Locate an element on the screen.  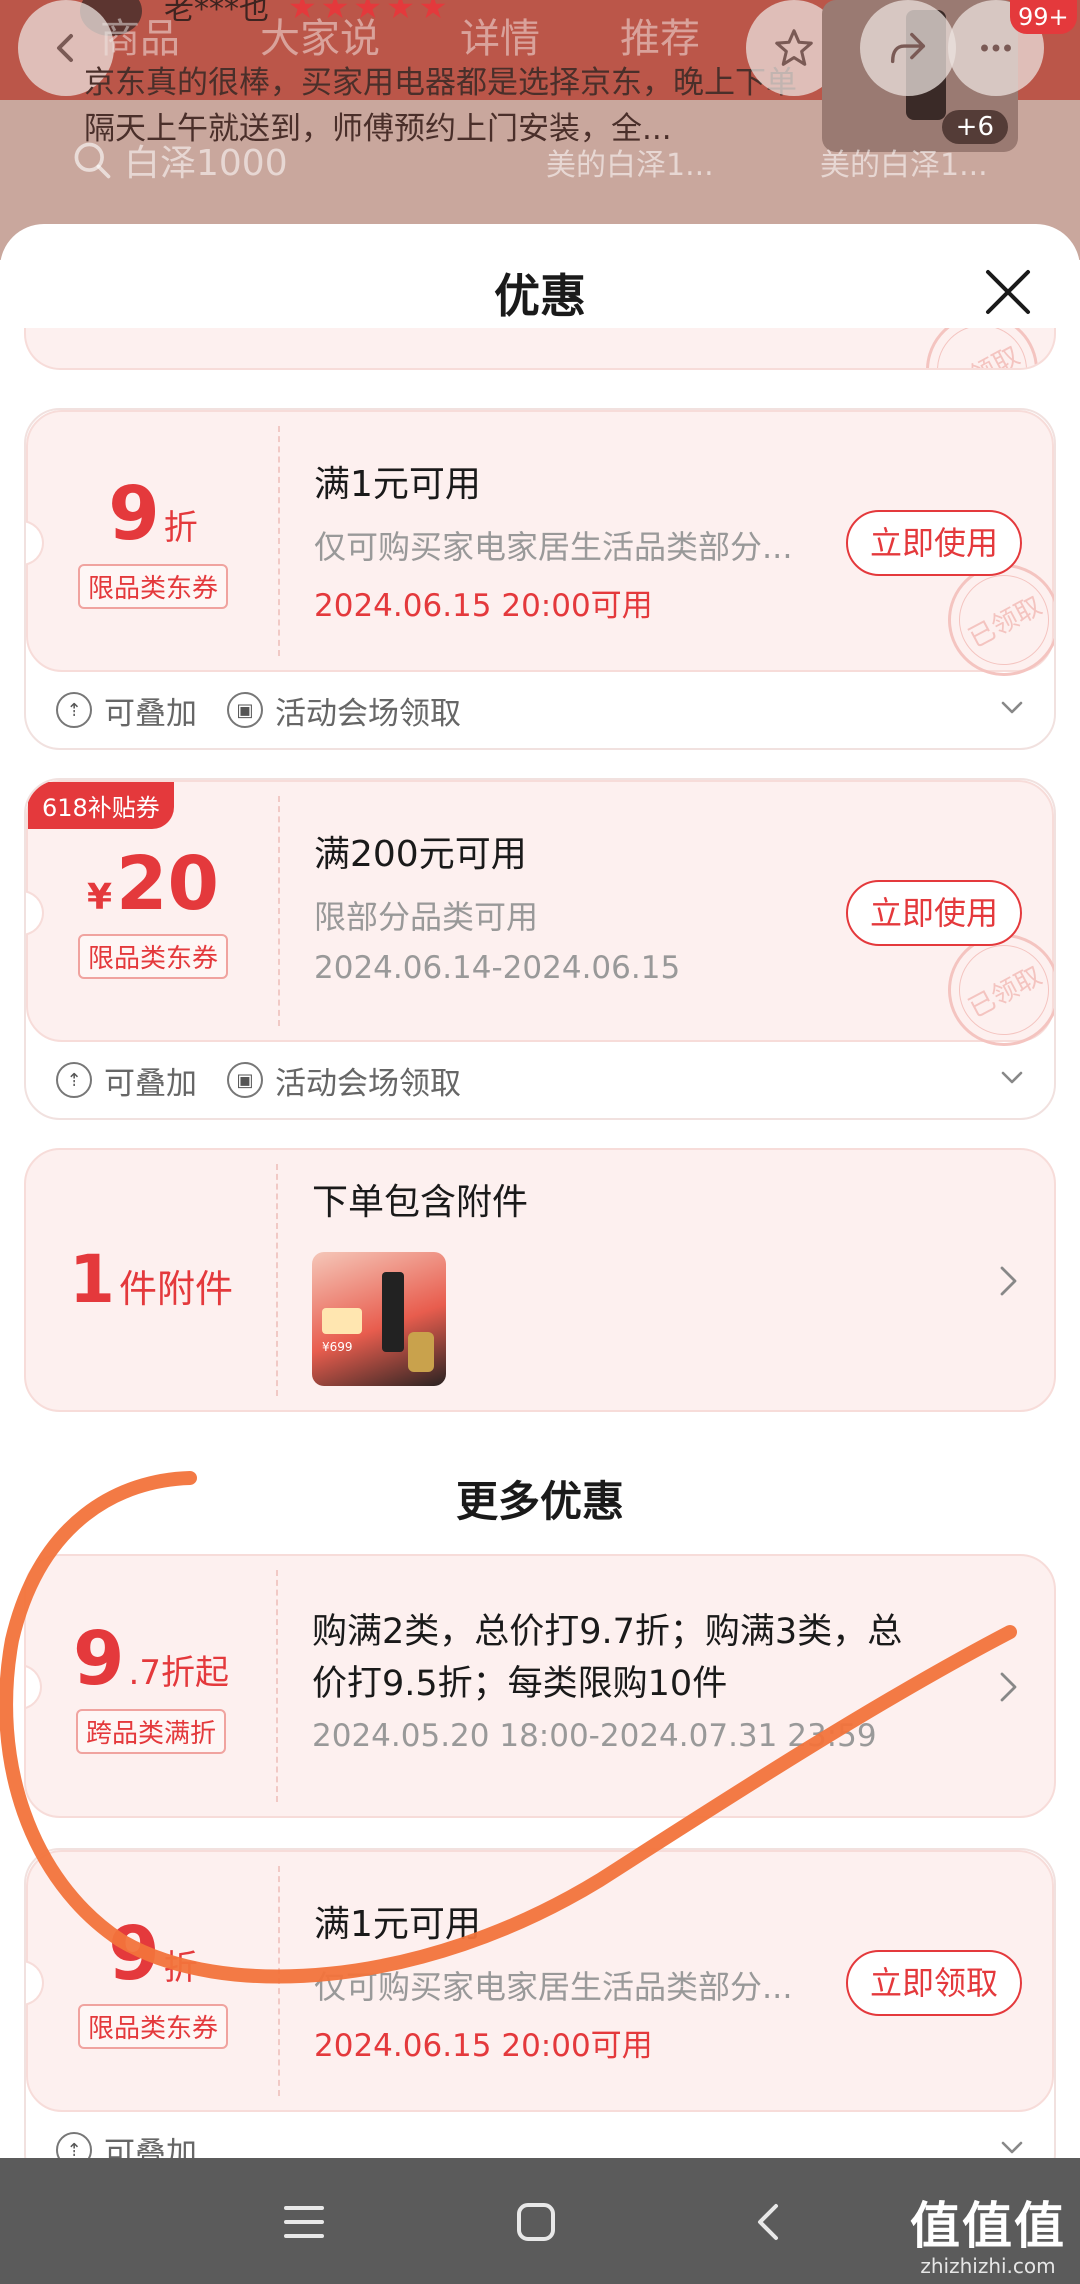
gift-card: 1 件附件 下单包含附件 ¥699 is located at coordinates (540, 1280).